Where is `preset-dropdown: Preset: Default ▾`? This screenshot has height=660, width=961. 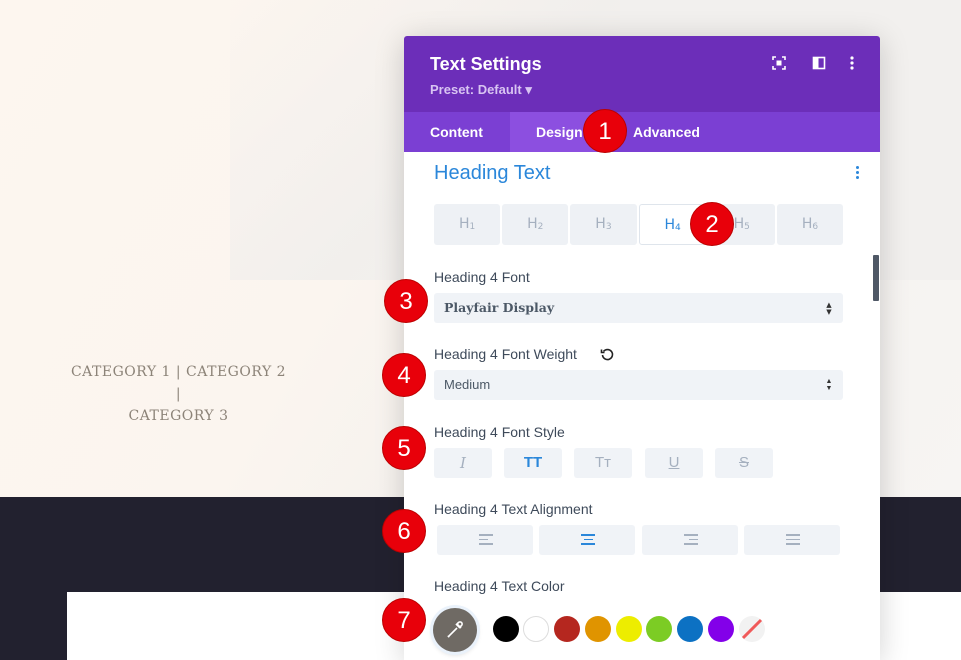
preset-dropdown: Preset: Default ▾ is located at coordinates (481, 90).